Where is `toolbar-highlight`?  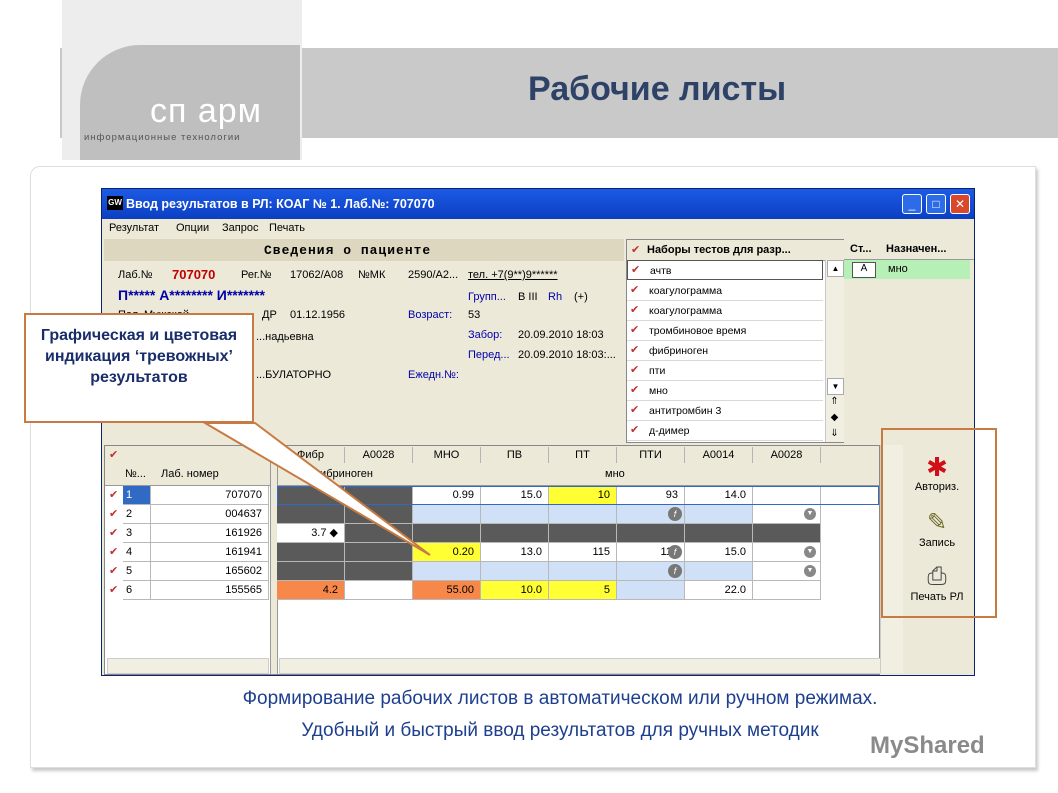
toolbar-highlight is located at coordinates (939, 523).